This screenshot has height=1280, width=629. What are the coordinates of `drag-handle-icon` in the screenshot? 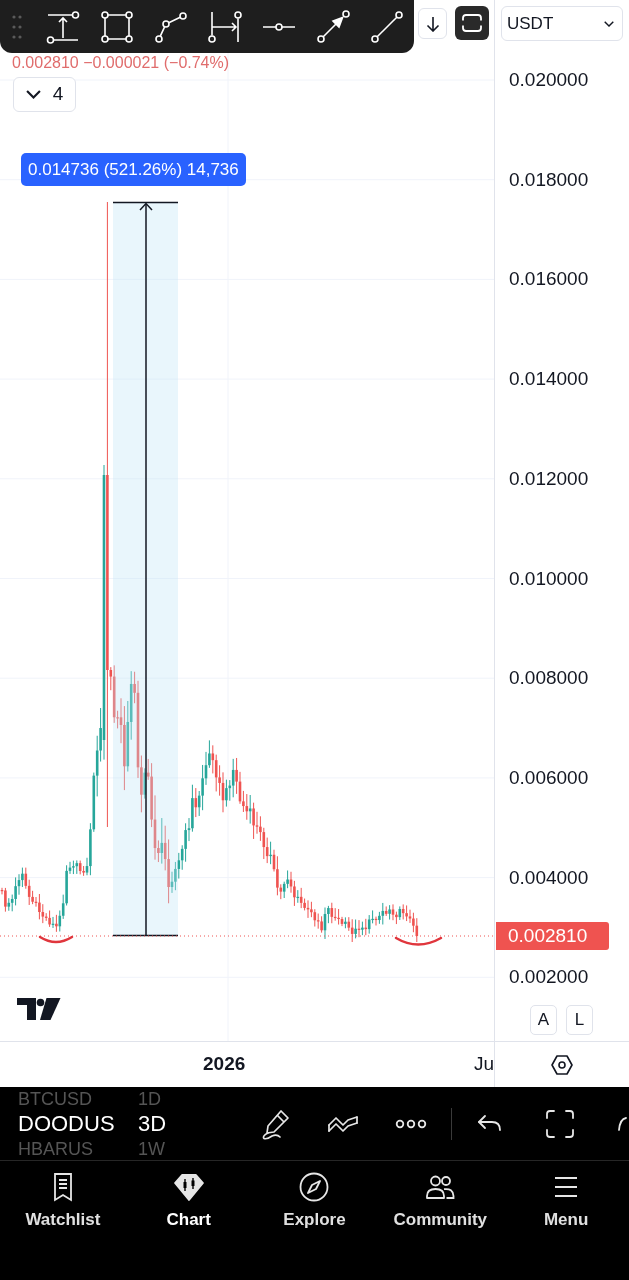 It's located at (17, 26).